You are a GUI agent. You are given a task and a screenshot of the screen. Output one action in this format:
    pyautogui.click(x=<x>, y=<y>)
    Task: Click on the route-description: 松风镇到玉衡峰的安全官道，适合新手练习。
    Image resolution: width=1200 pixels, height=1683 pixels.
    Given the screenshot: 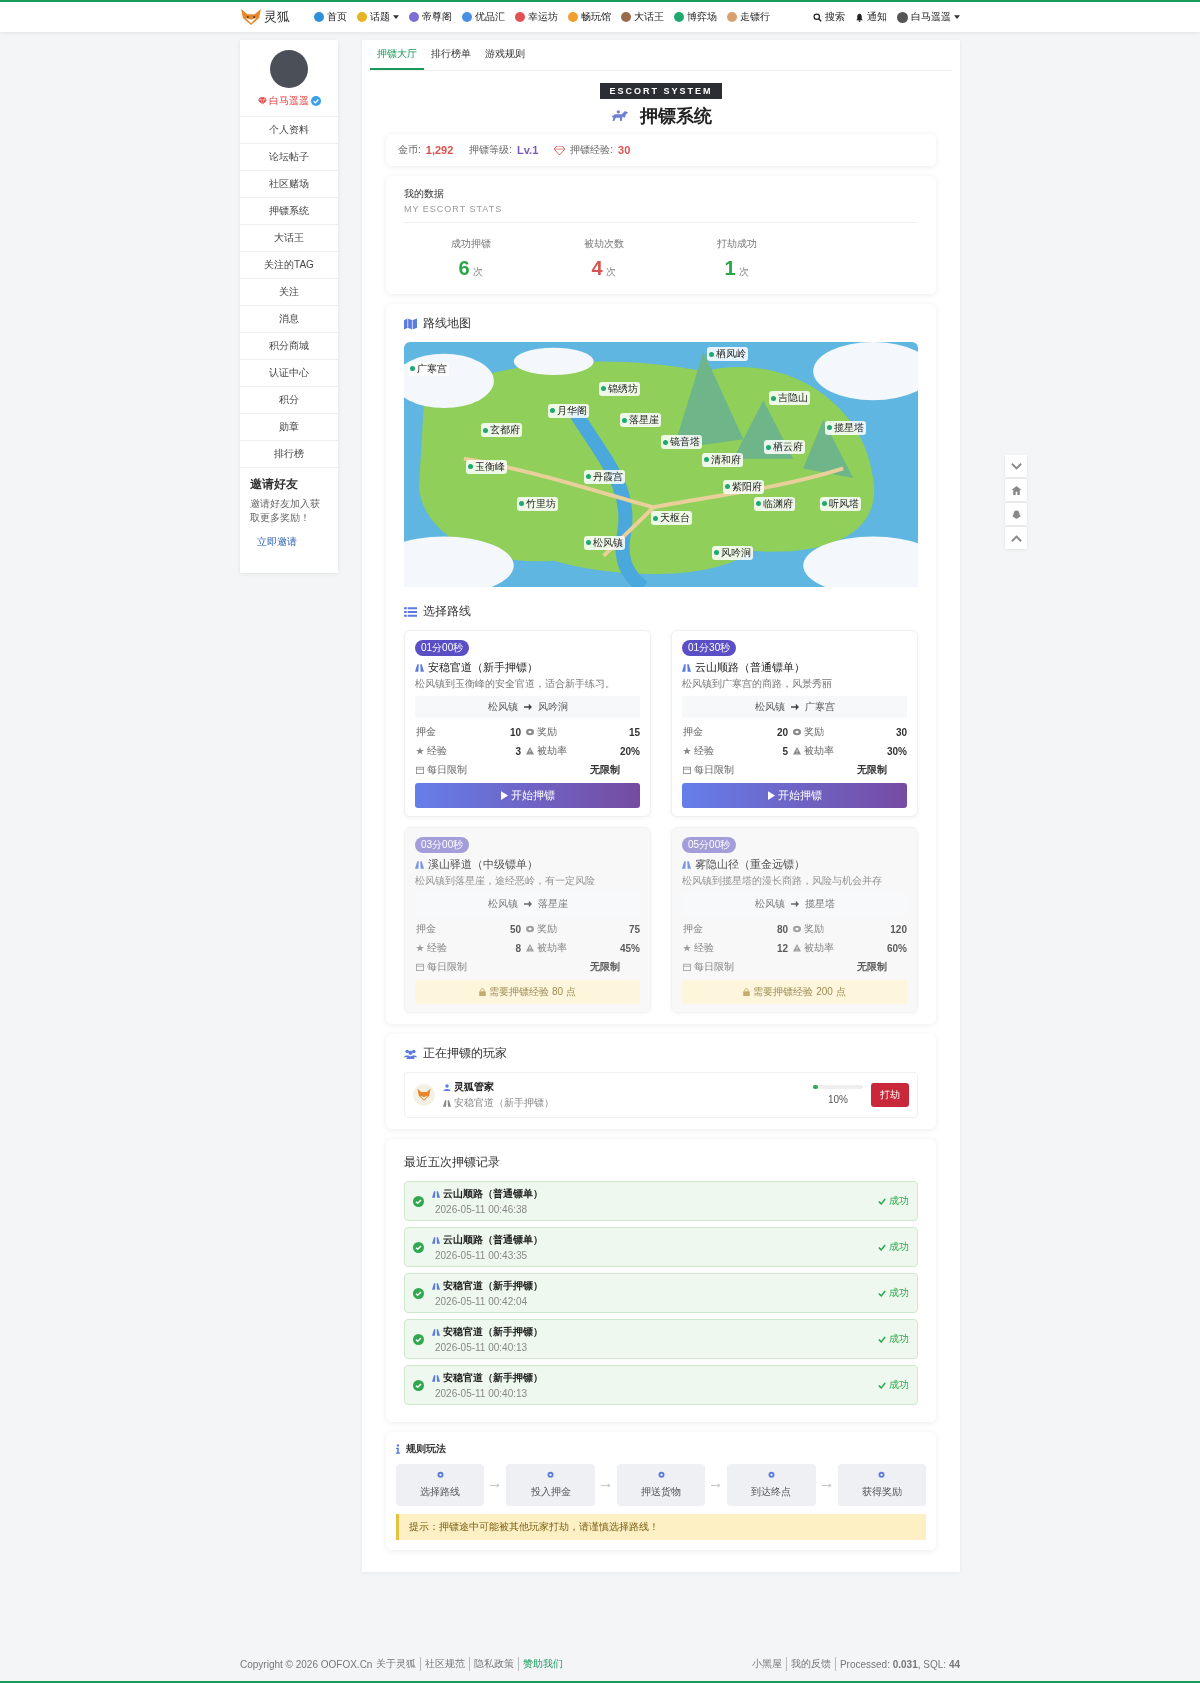 What is the action you would take?
    pyautogui.click(x=515, y=684)
    